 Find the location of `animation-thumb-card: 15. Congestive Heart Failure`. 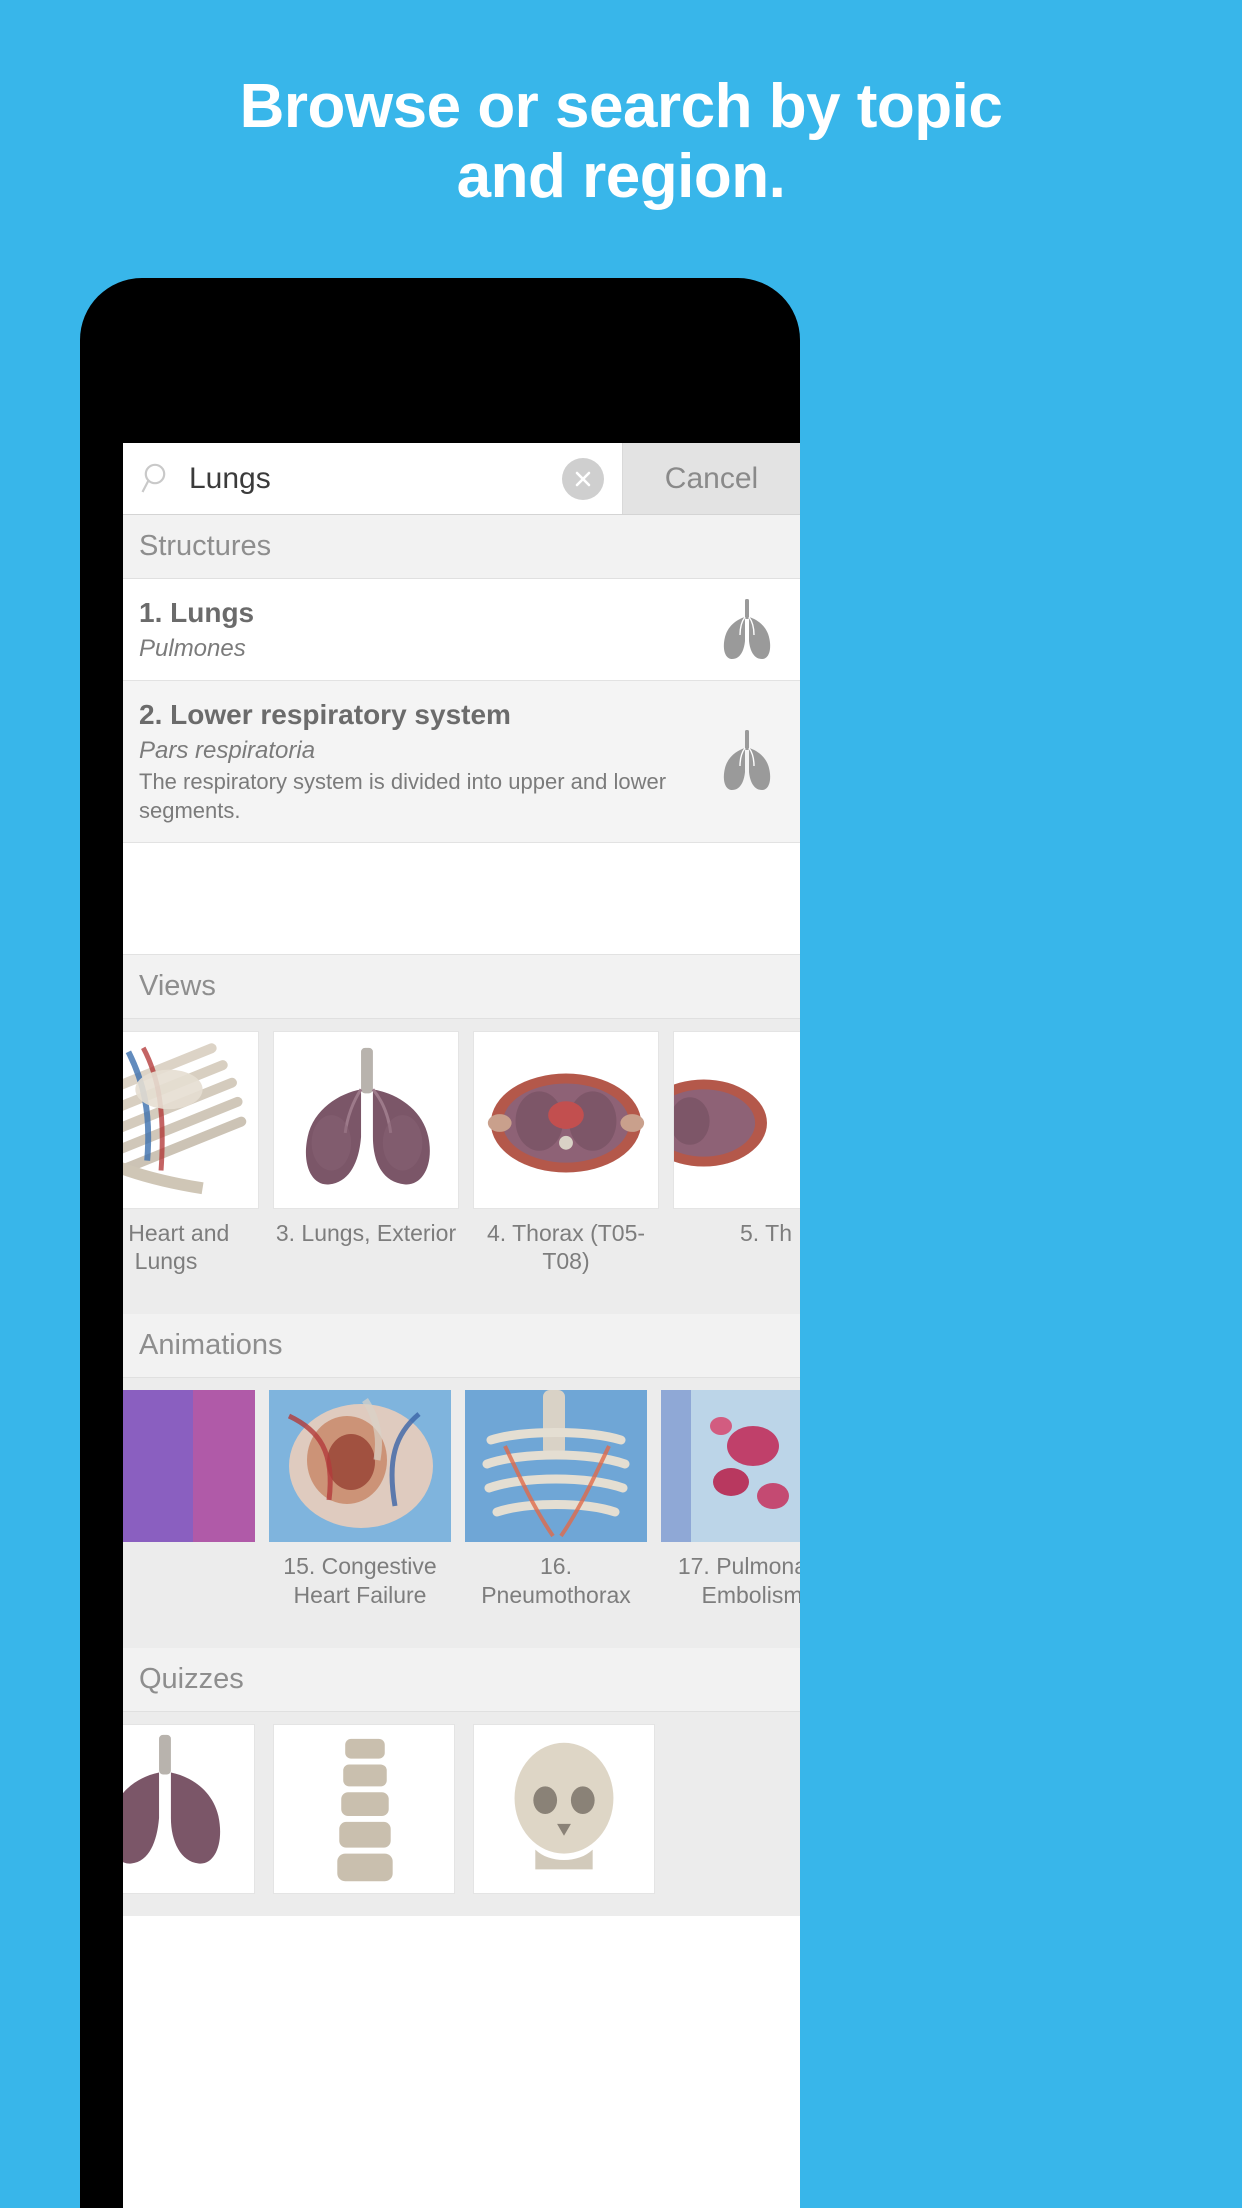

animation-thumb-card: 15. Congestive Heart Failure is located at coordinates (360, 1500).